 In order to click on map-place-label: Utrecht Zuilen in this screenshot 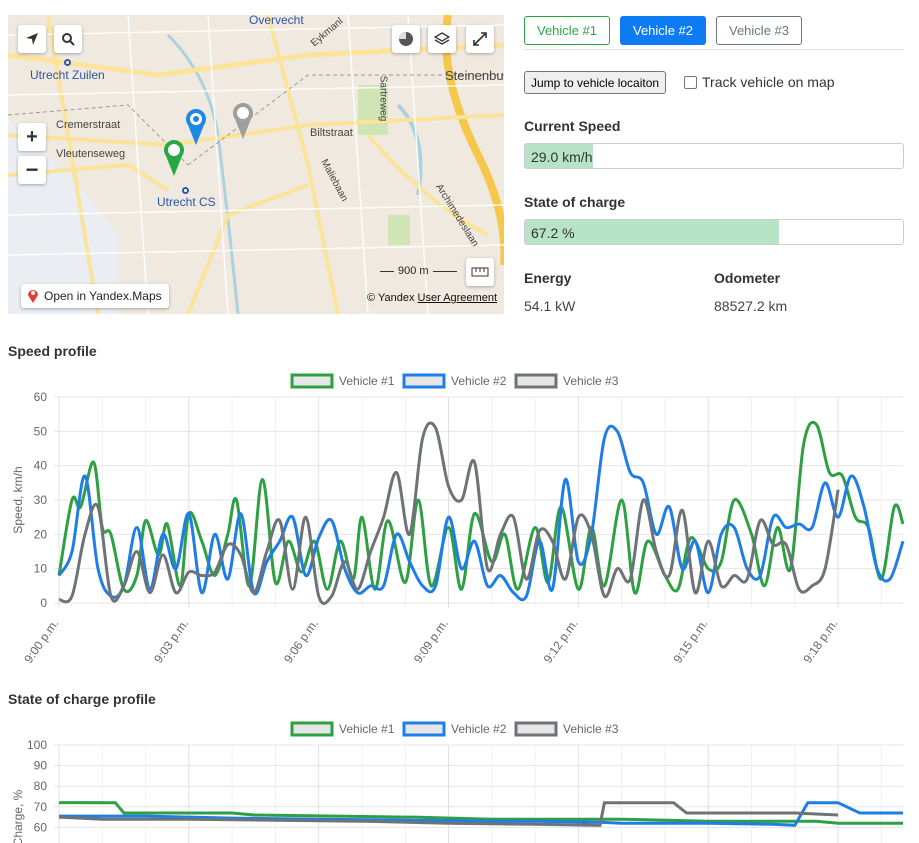, I will do `click(67, 75)`.